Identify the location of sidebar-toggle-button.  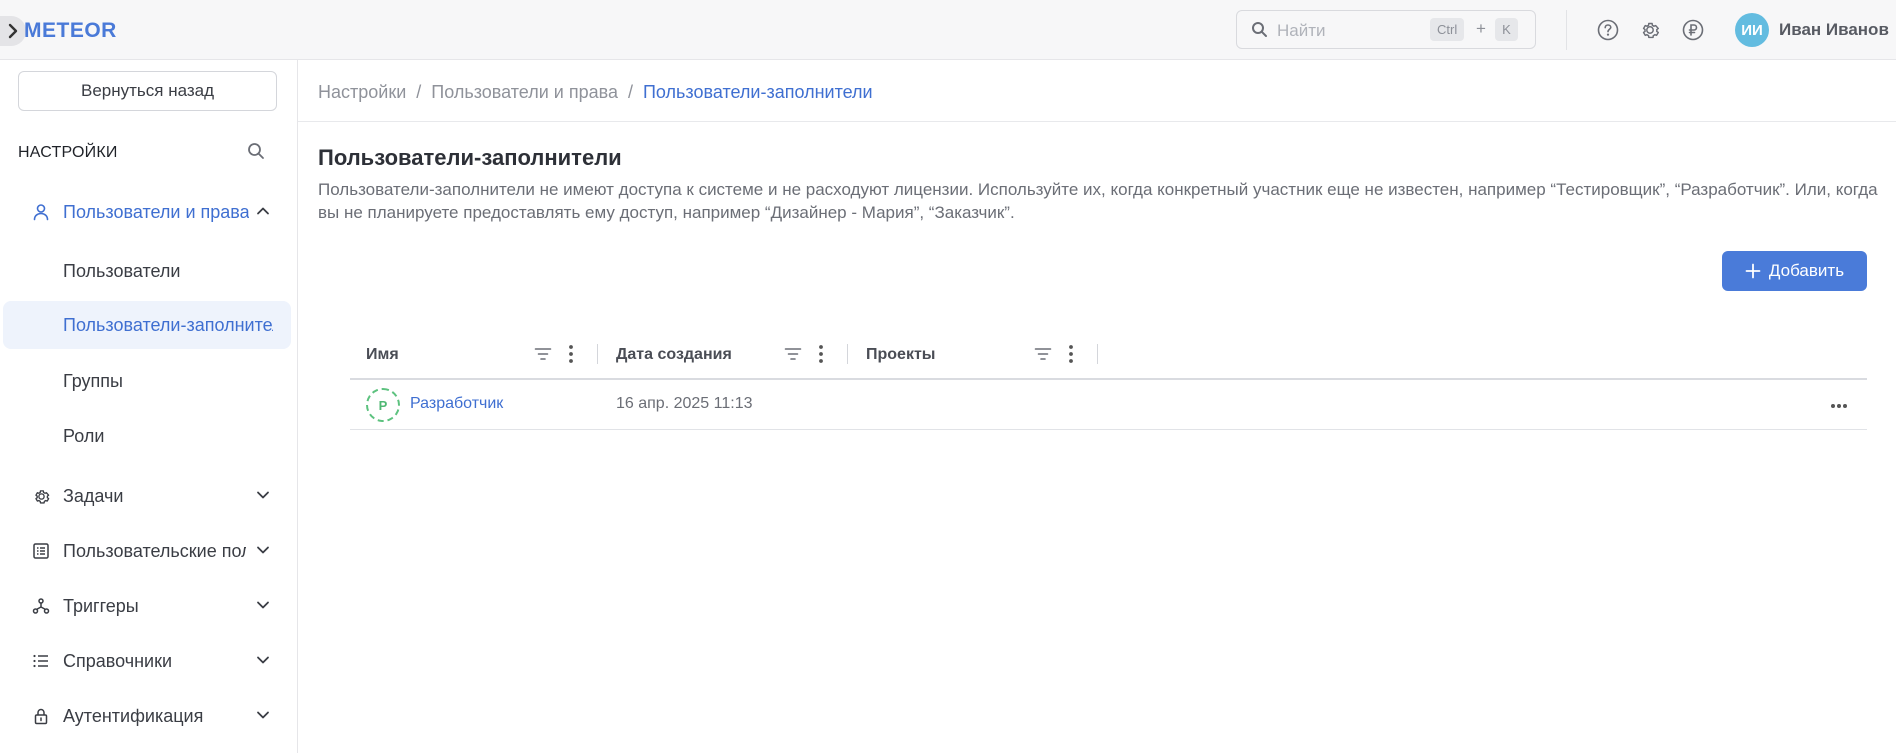
(13, 31).